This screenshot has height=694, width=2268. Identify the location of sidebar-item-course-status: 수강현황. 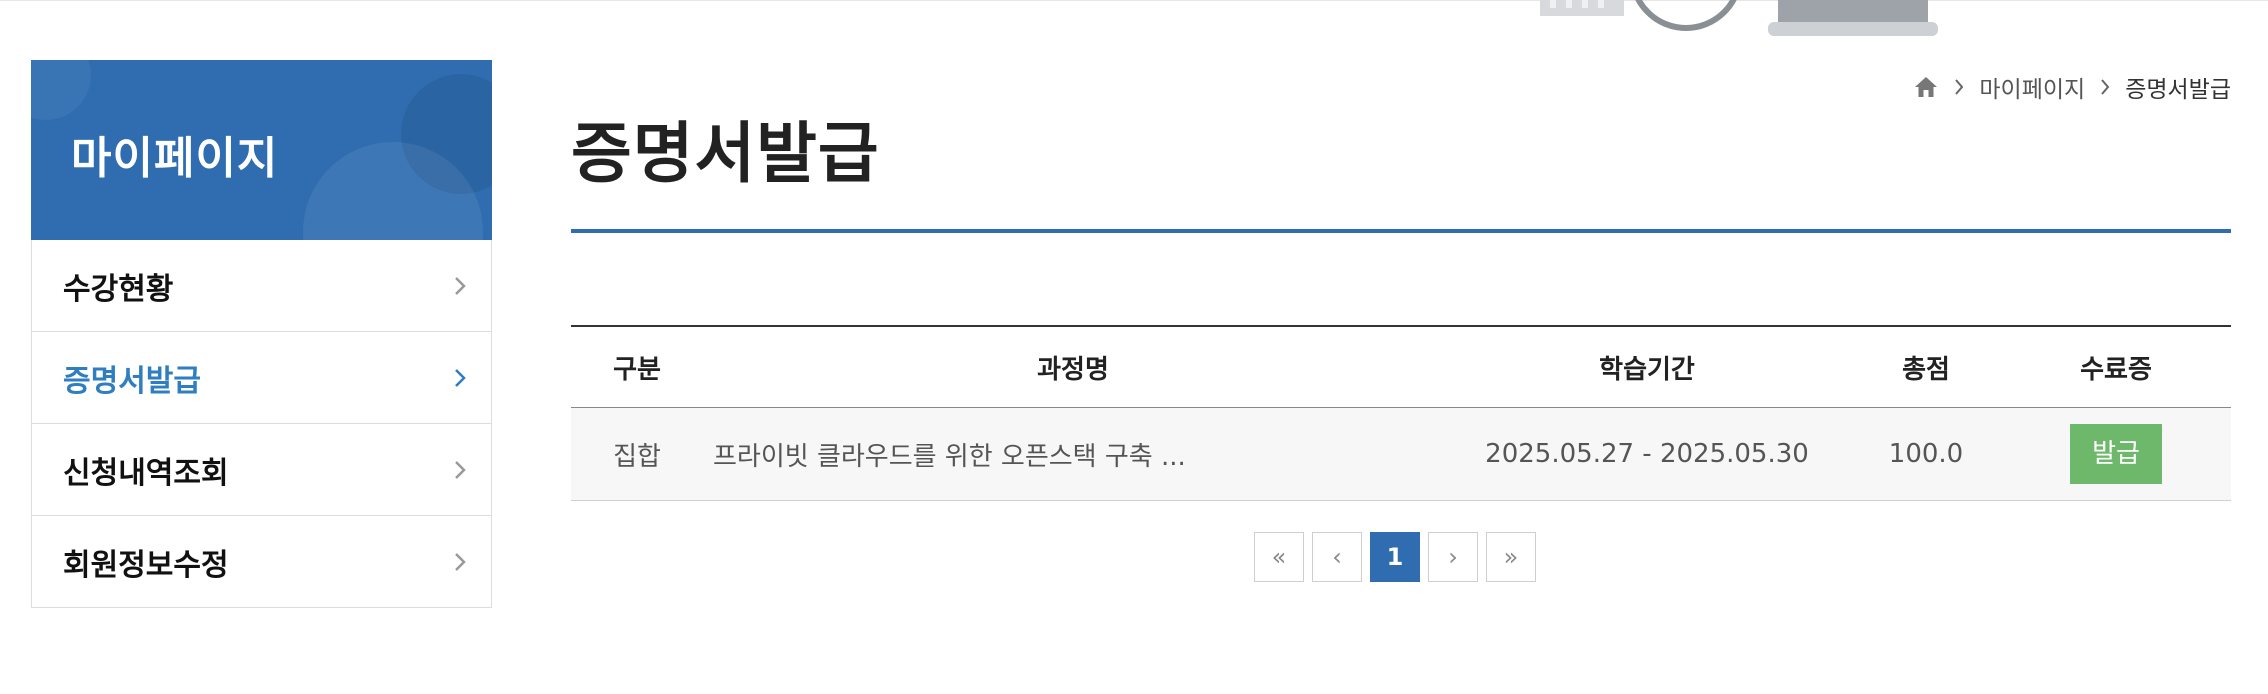
(261, 285).